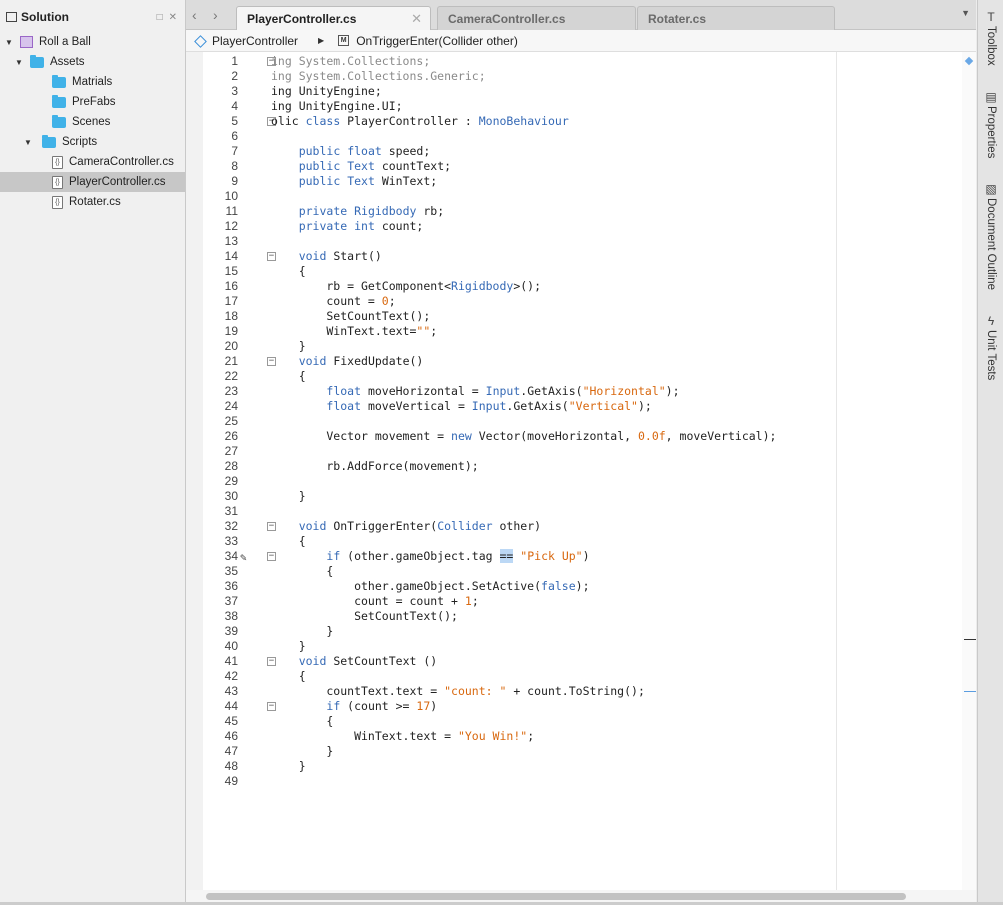 The height and width of the screenshot is (905, 1003). What do you see at coordinates (589, 616) in the screenshot?
I see `code-line: 38 SetCountText();` at bounding box center [589, 616].